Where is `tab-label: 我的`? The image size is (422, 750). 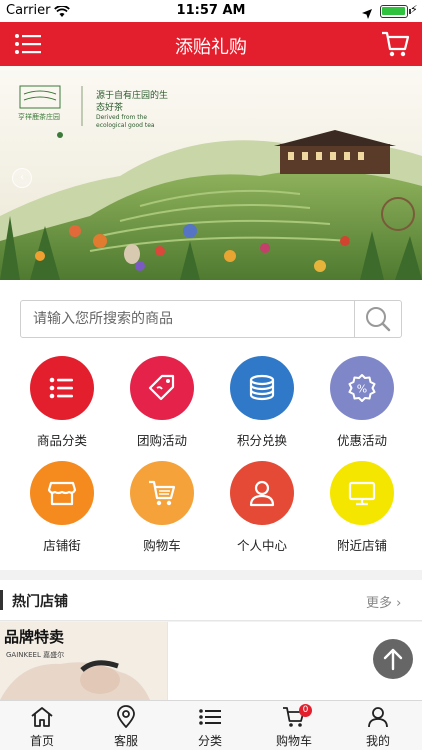
tab-label: 我的 is located at coordinates (377, 741).